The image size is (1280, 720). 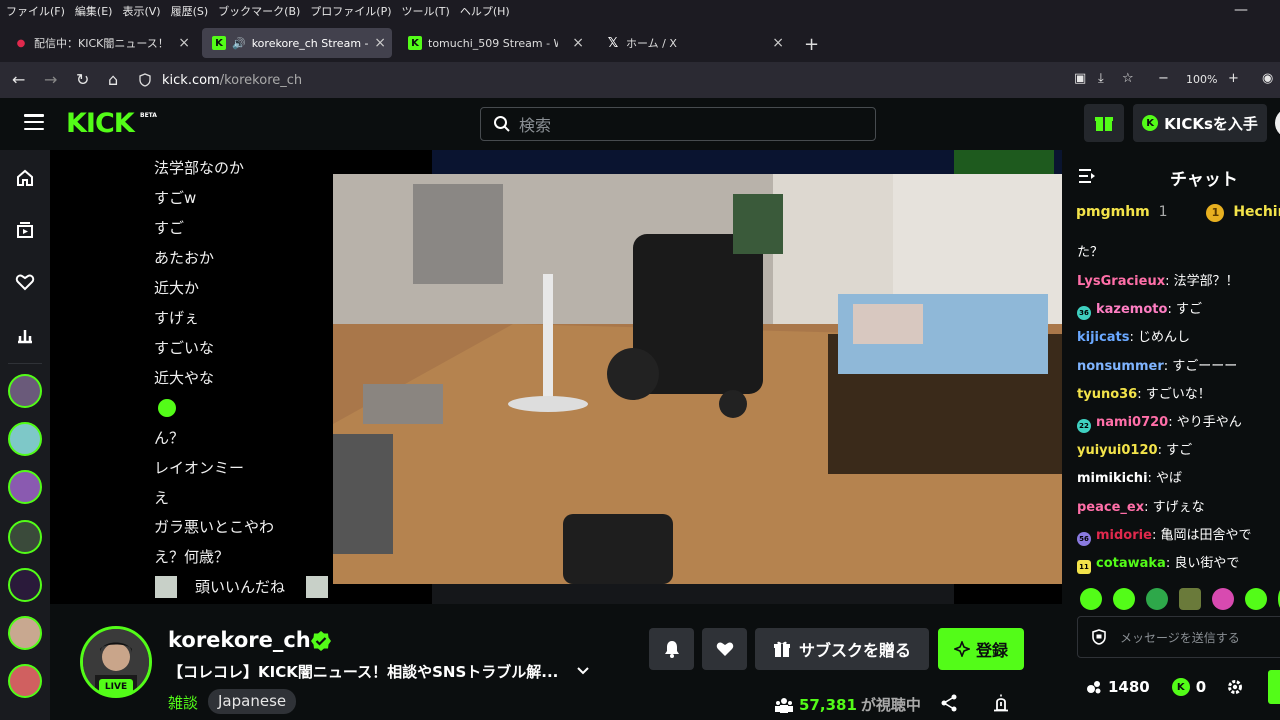 What do you see at coordinates (50, 79) in the screenshot?
I see `forward-icon: →` at bounding box center [50, 79].